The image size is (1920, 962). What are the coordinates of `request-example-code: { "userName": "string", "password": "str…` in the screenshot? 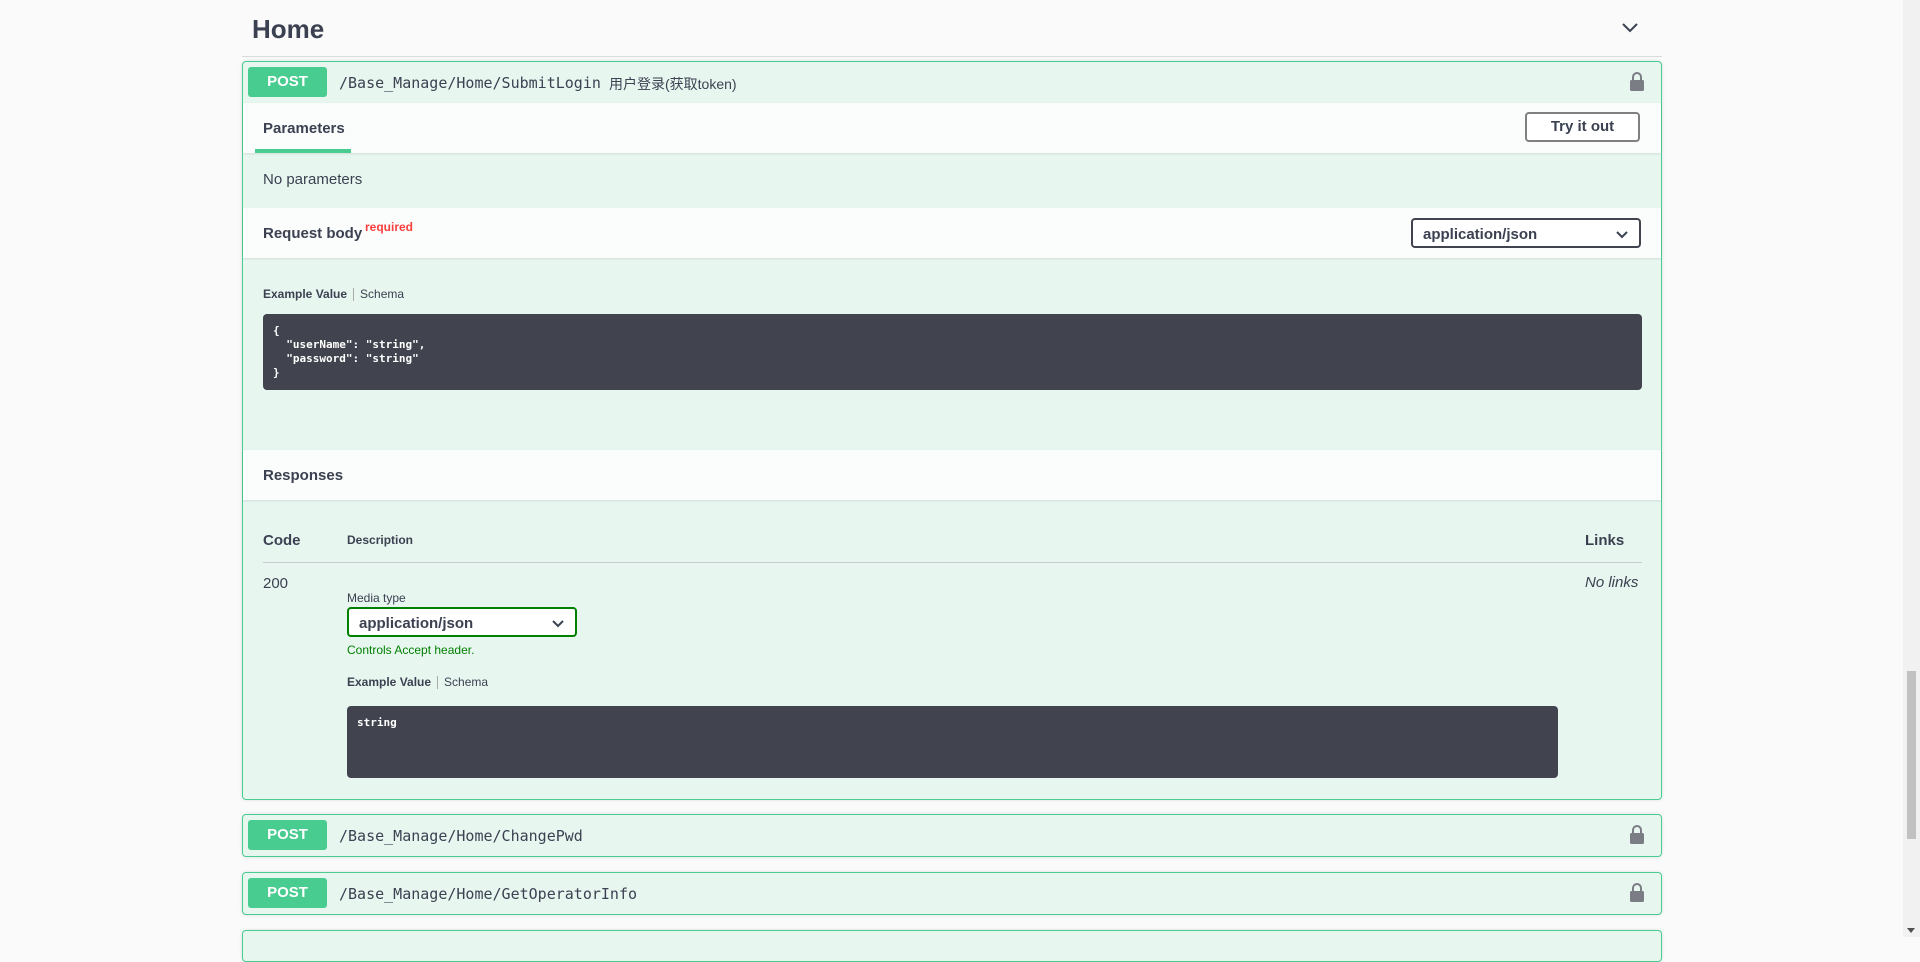 It's located at (952, 352).